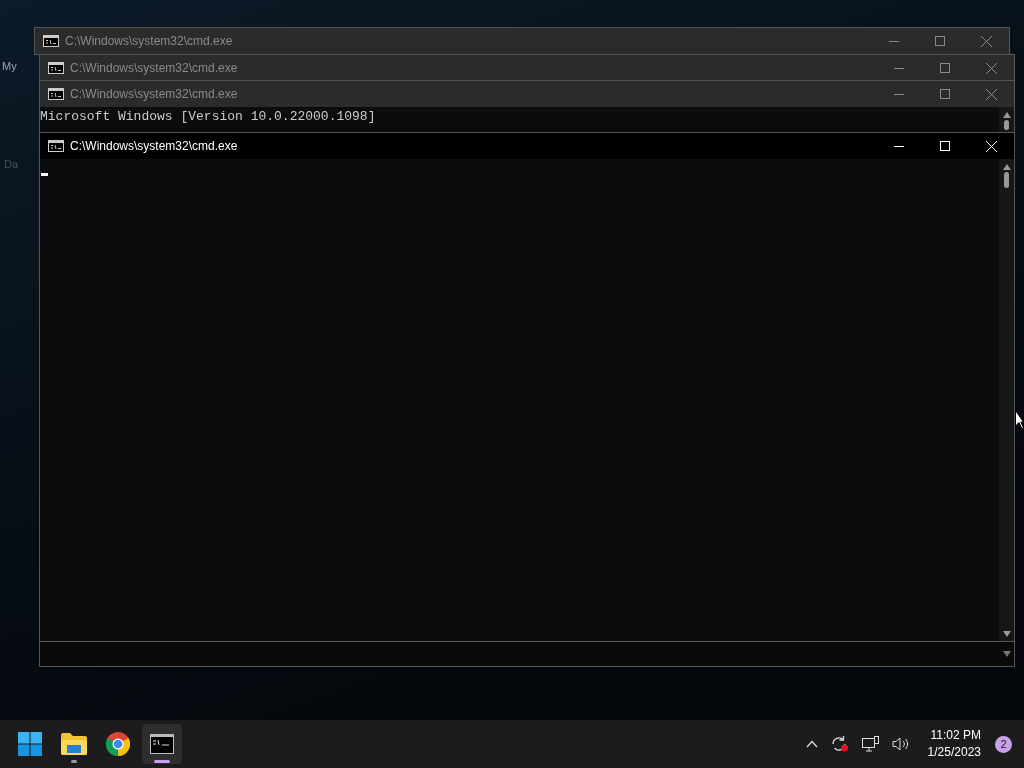 This screenshot has width=1024, height=768. Describe the element at coordinates (900, 744) in the screenshot. I see `volume-icon` at that location.